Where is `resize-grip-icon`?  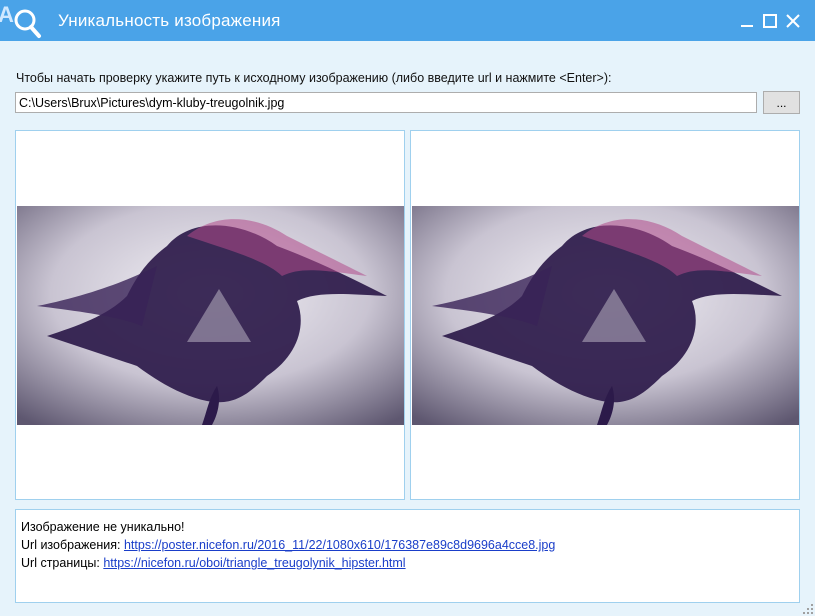 resize-grip-icon is located at coordinates (808, 609).